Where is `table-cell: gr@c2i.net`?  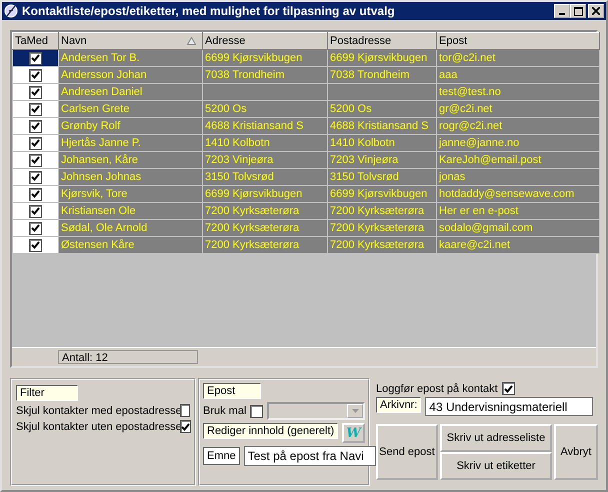 table-cell: gr@c2i.net is located at coordinates (465, 109).